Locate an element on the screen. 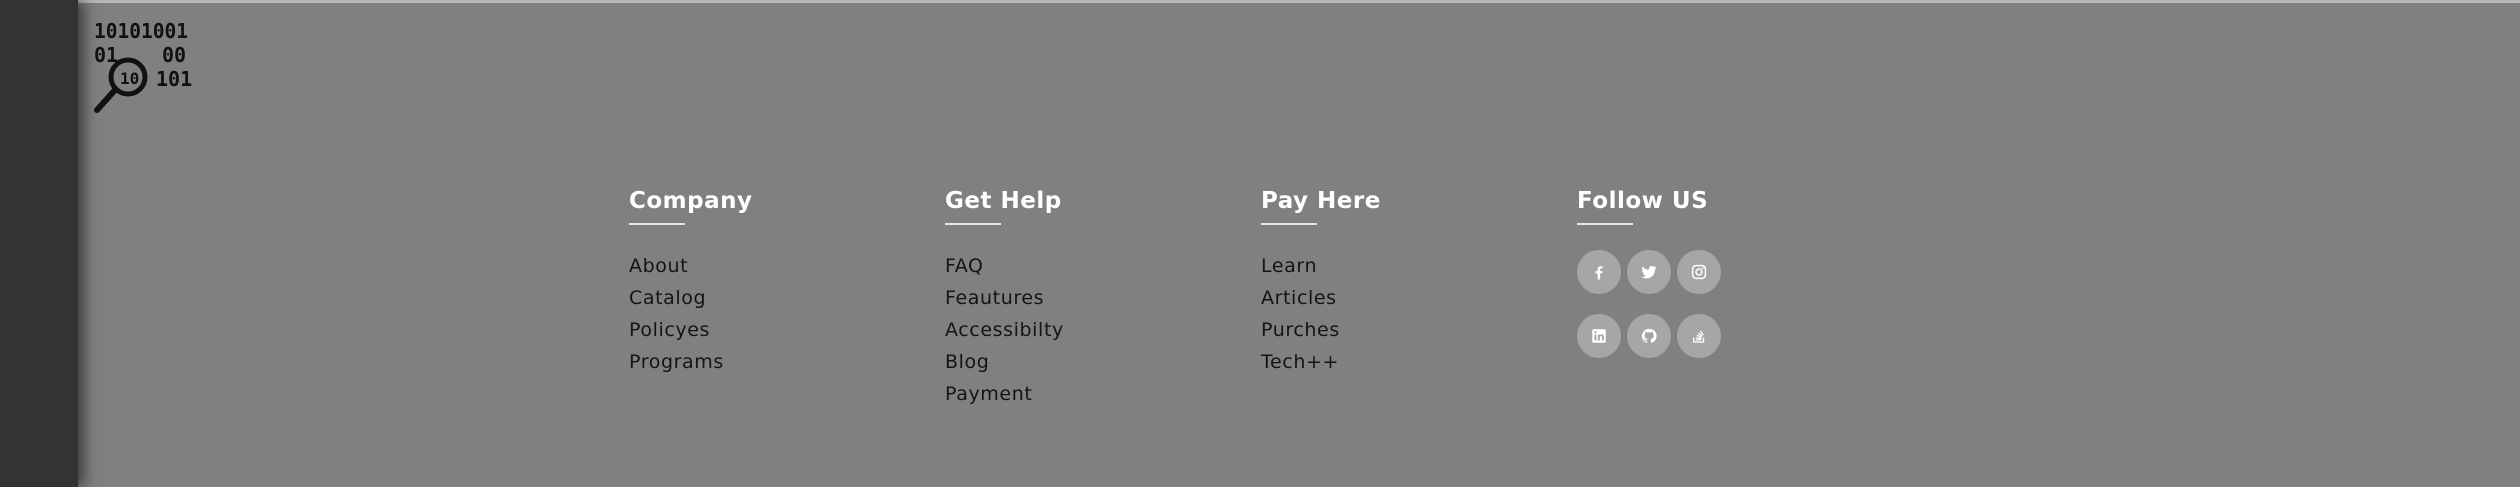  stack-overflow-button is located at coordinates (1699, 336).